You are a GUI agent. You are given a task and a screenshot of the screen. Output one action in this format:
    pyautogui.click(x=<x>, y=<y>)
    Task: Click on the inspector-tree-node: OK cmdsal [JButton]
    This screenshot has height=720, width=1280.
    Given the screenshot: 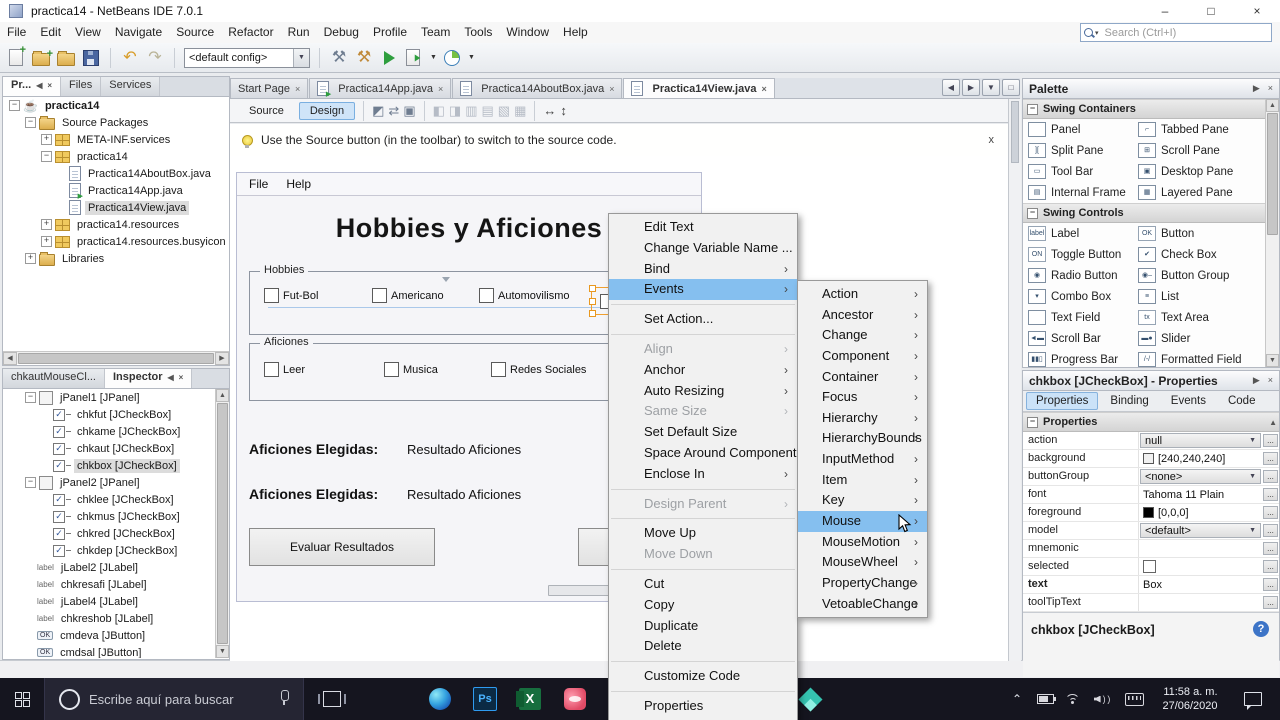 What is the action you would take?
    pyautogui.click(x=109, y=651)
    